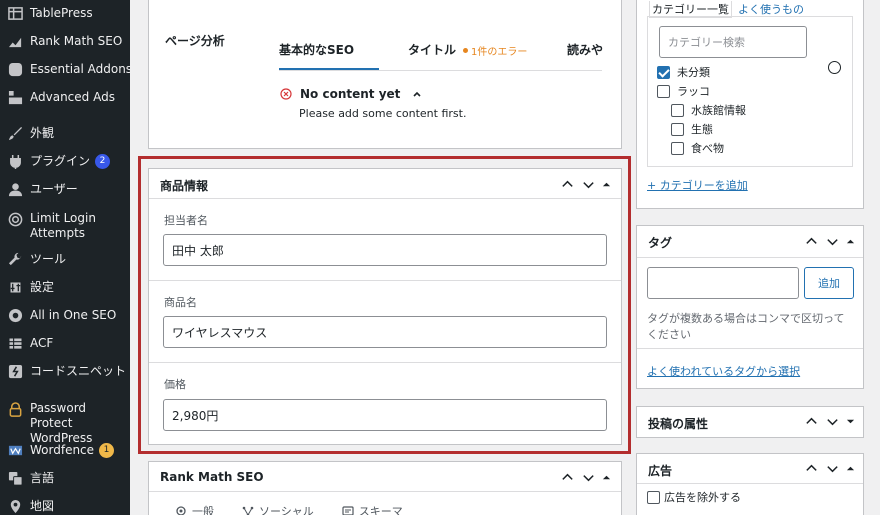 The width and height of the screenshot is (880, 515). What do you see at coordinates (850, 421) in the screenshot?
I see `expand-triangle-icon` at bounding box center [850, 421].